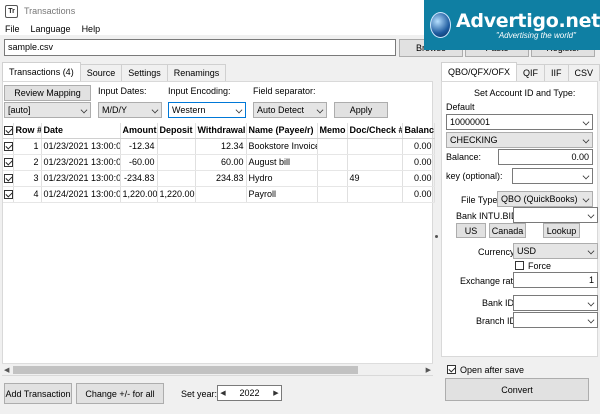 Image resolution: width=600 pixels, height=414 pixels. What do you see at coordinates (519, 265) in the screenshot?
I see `force-checkbox` at bounding box center [519, 265].